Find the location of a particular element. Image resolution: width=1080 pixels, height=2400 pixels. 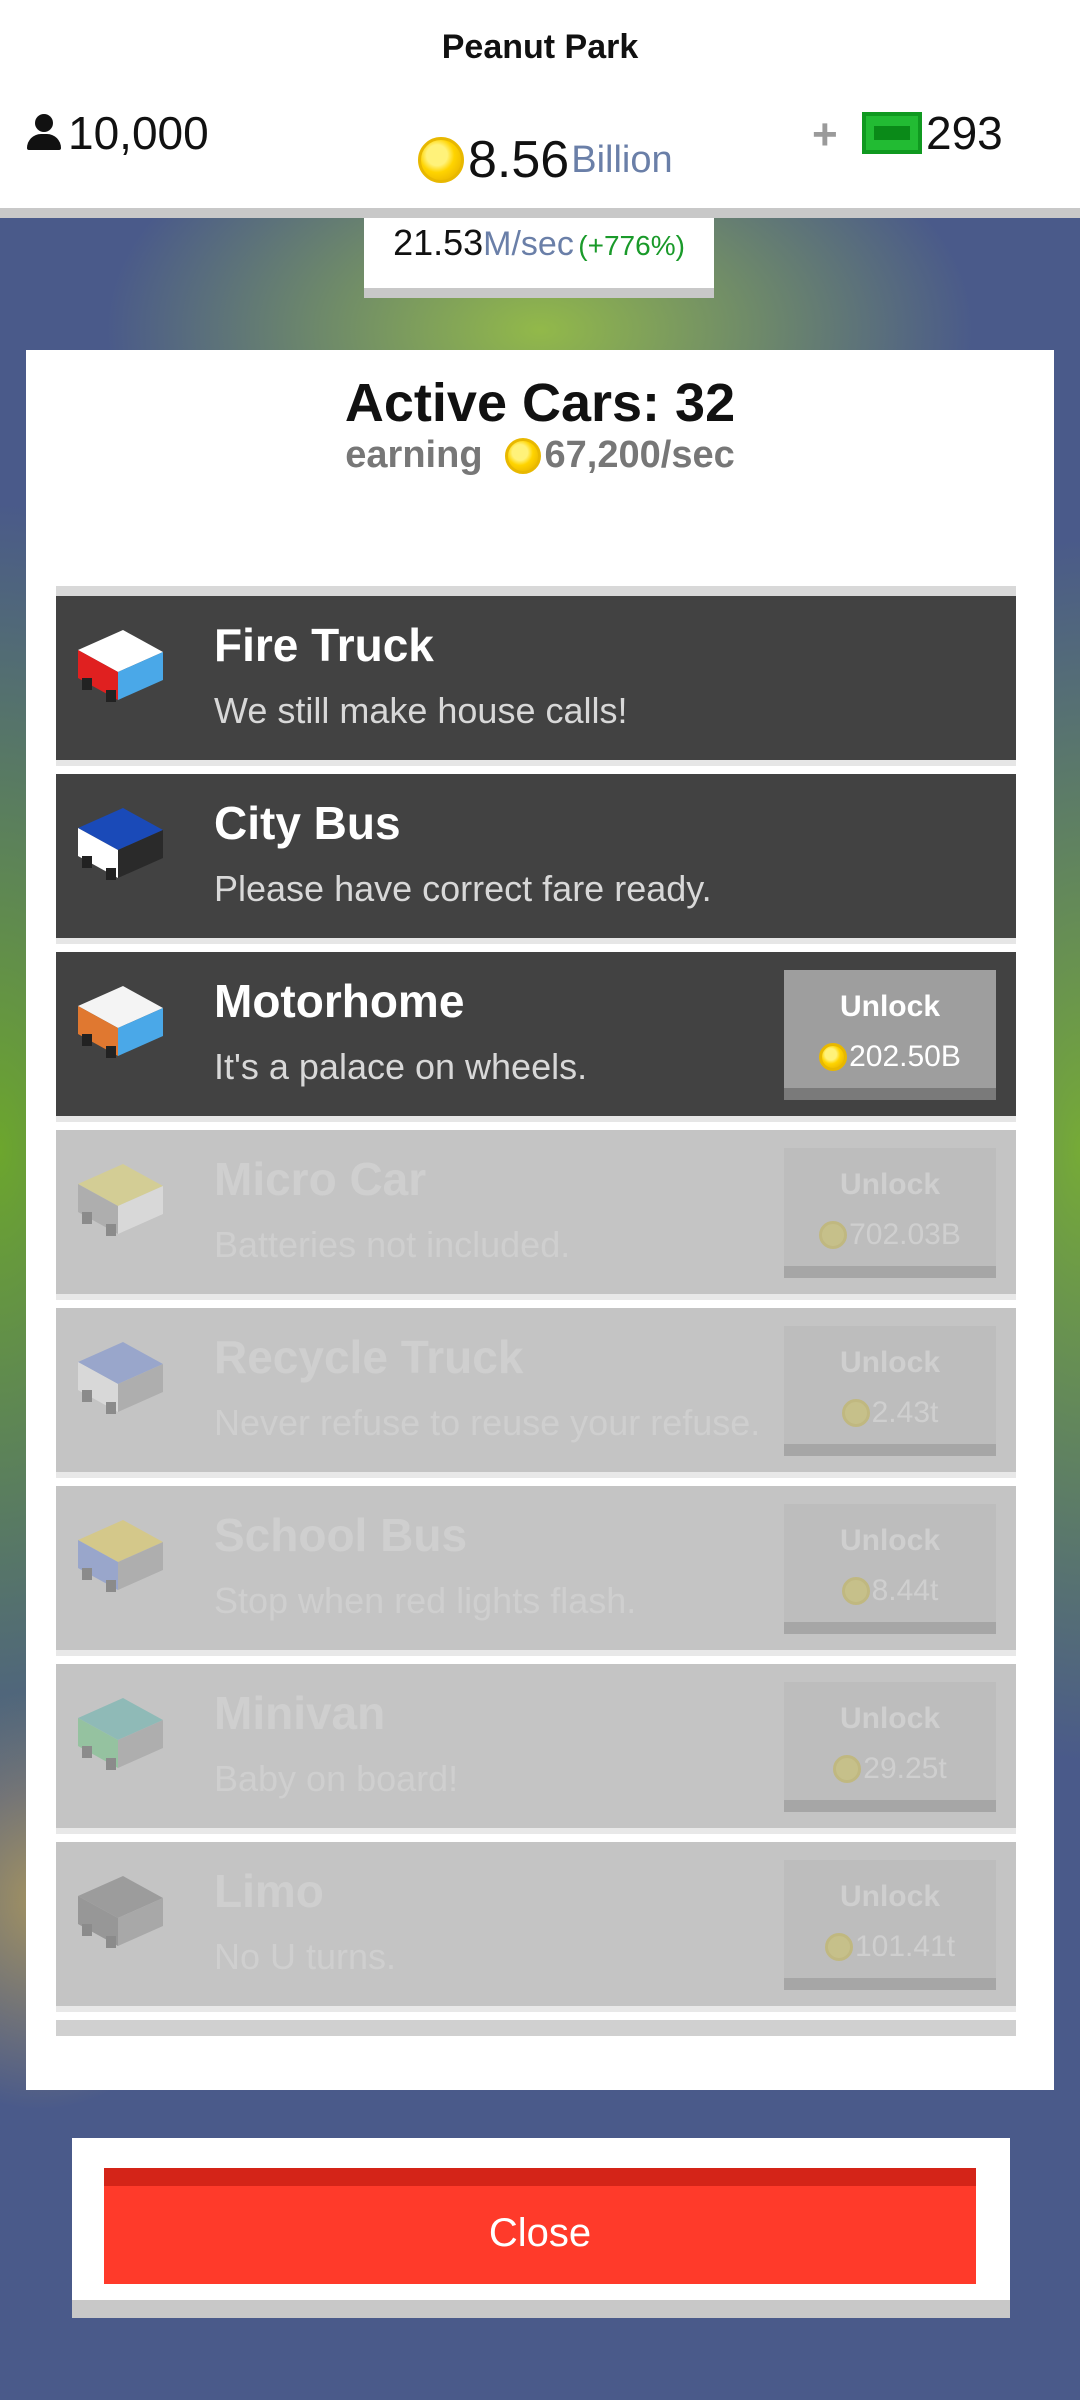

coin-amount: 8.56 is located at coordinates (519, 160).